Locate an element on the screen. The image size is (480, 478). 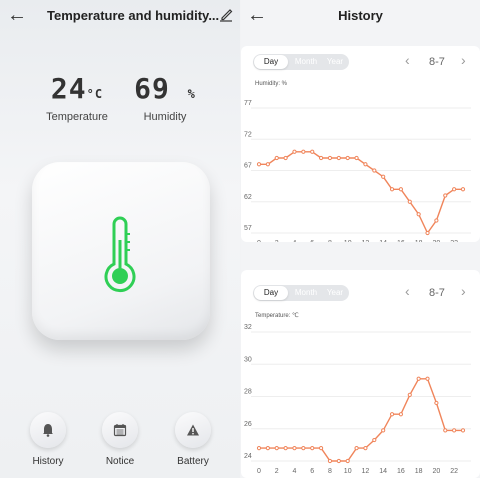
x-tick-label: 6 is located at coordinates (312, 471).